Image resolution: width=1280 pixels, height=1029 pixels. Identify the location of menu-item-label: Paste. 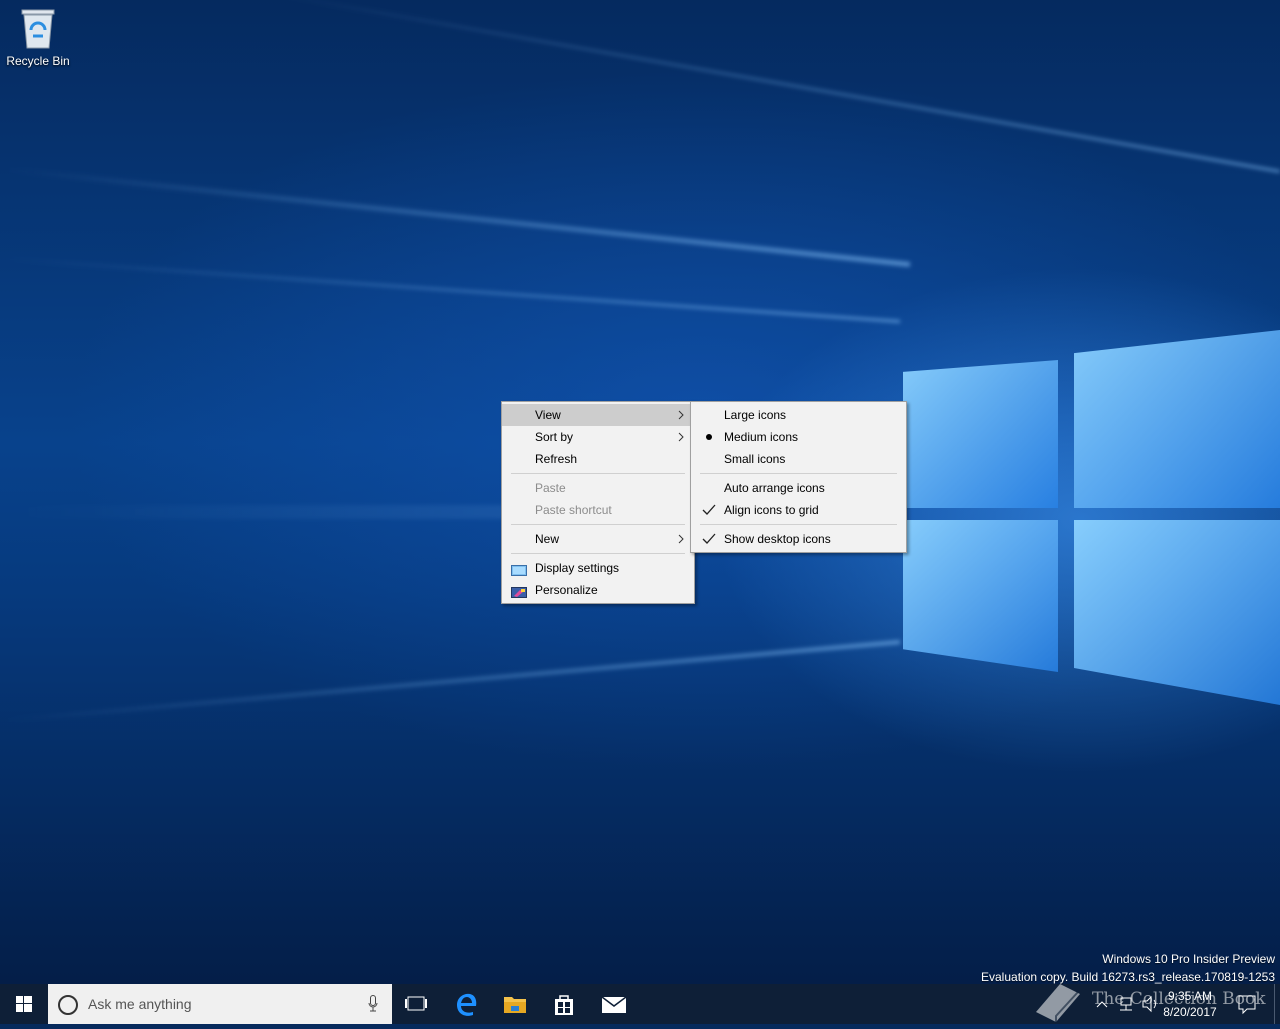
(550, 488).